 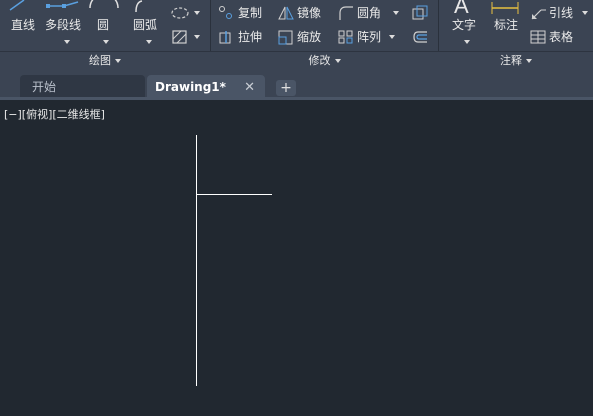 What do you see at coordinates (225, 37) in the screenshot?
I see `stretch-icon` at bounding box center [225, 37].